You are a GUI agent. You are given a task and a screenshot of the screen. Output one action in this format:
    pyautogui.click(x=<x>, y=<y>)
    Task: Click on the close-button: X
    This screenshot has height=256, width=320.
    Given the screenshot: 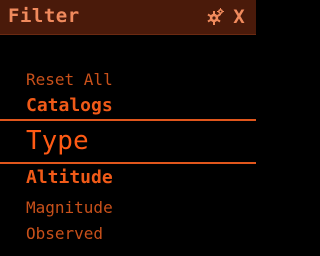 What is the action you would take?
    pyautogui.click(x=239, y=17)
    